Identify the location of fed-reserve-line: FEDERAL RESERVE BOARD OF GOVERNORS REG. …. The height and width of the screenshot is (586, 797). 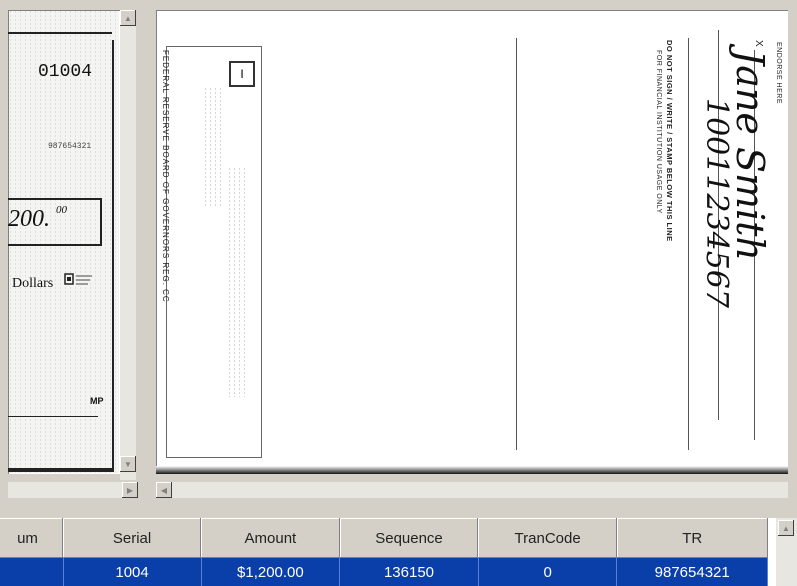
(165, 176).